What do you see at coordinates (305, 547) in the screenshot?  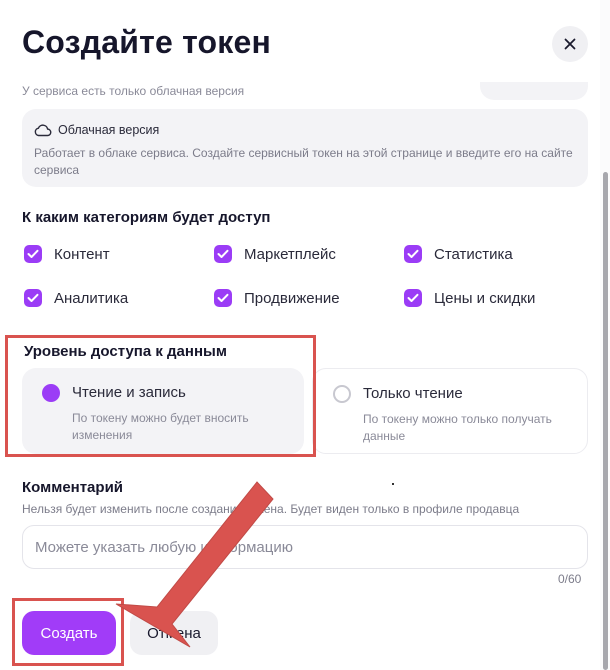 I see `comment-input` at bounding box center [305, 547].